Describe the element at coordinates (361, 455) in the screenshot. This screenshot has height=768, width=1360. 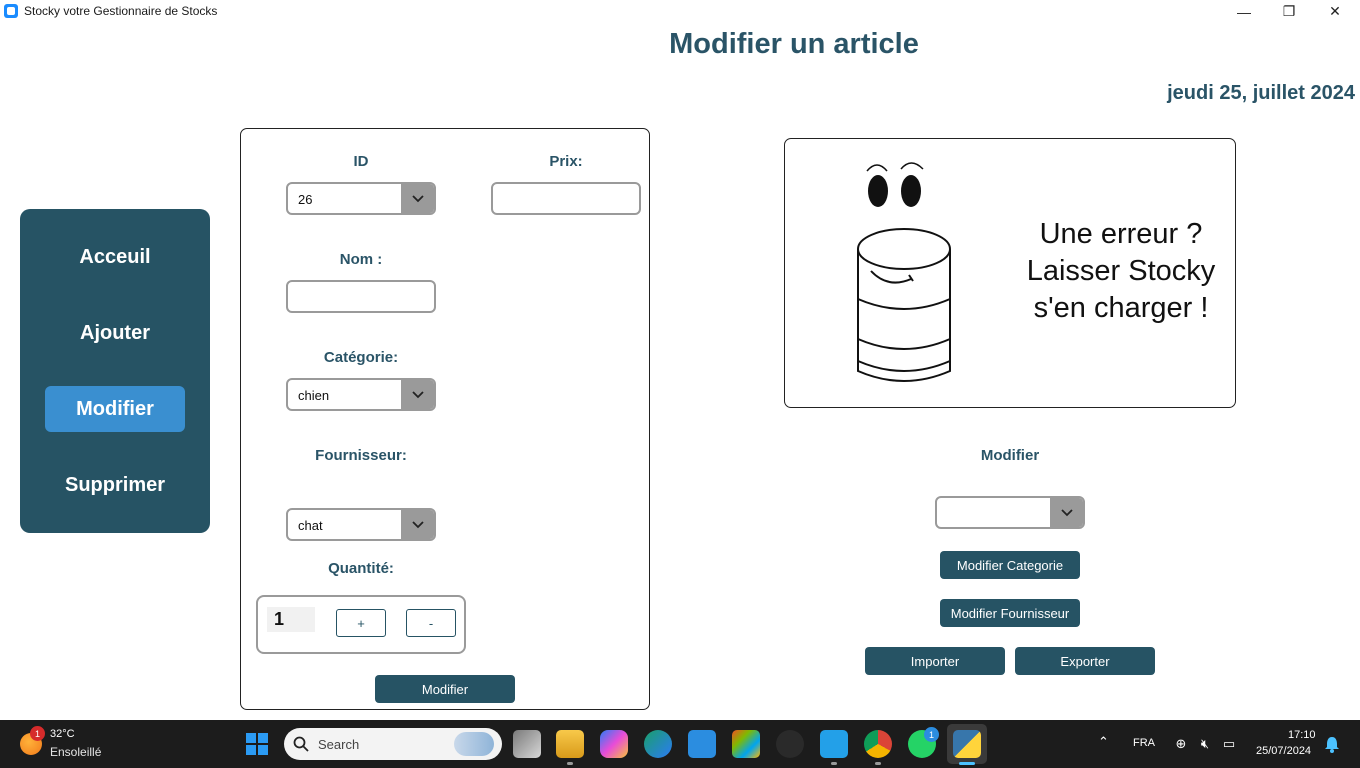
I see `fournisseur-label: Fournisseur:` at that location.